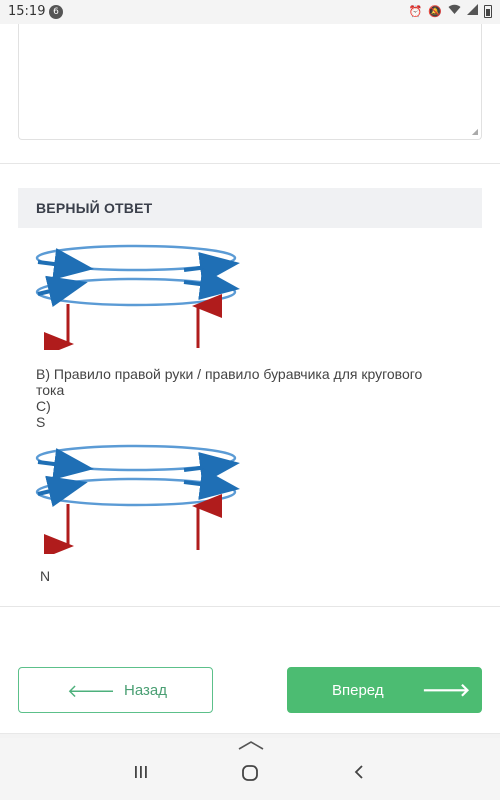 This screenshot has width=500, height=800. What do you see at coordinates (91, 691) in the screenshot?
I see `arrow-left-icon: 🡐` at bounding box center [91, 691].